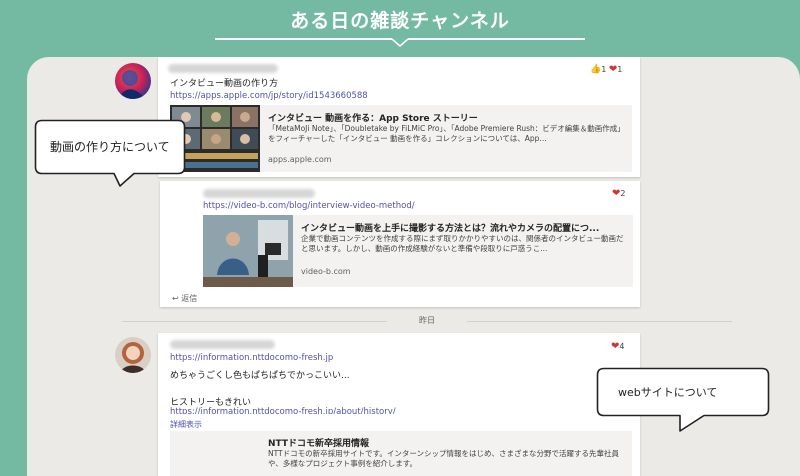 The height and width of the screenshot is (476, 800). I want to click on heart-count: 2, so click(623, 193).